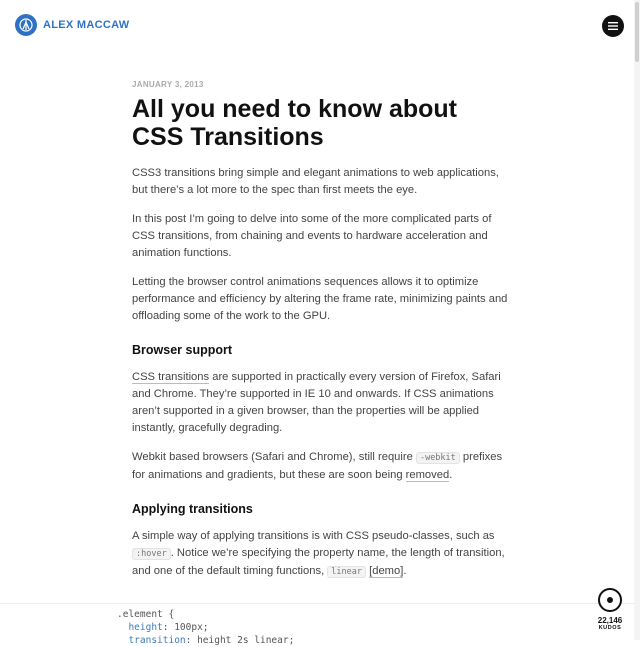 Image resolution: width=640 pixels, height=647 pixels. Describe the element at coordinates (86, 25) in the screenshot. I see `site-name: ALEX MACCAW` at that location.